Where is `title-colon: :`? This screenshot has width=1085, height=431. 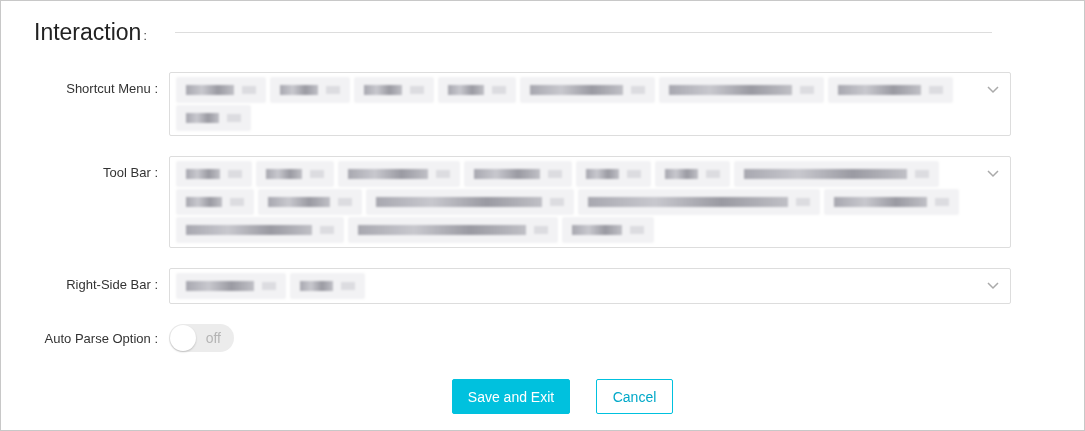 title-colon: : is located at coordinates (145, 36).